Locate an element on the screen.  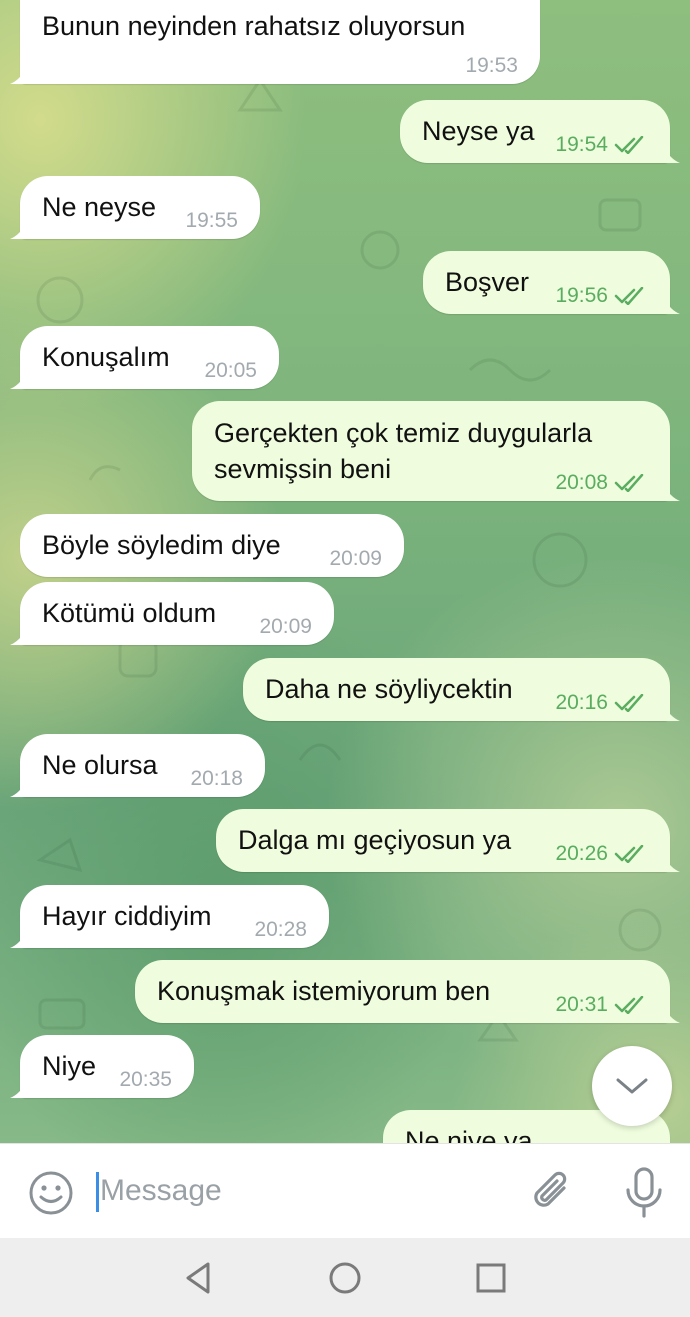
message-time: 20:35 is located at coordinates (145, 1079).